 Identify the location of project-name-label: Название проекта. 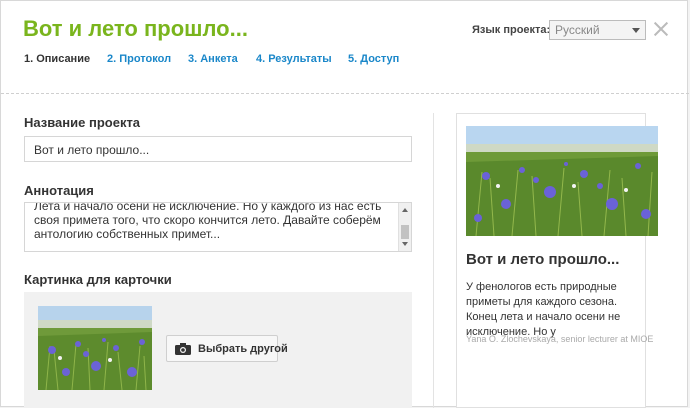
(82, 122).